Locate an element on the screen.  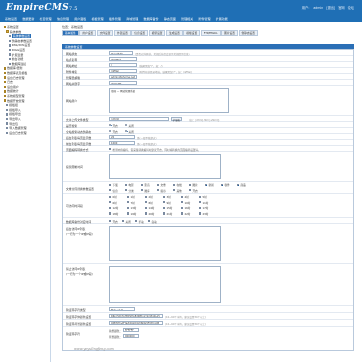
topnav-item: 附件管理 is located at coordinates (204, 19).